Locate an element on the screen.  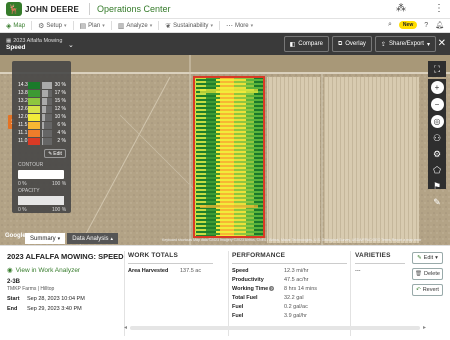
settings-icon: ⚙ is located at coordinates (437, 154).